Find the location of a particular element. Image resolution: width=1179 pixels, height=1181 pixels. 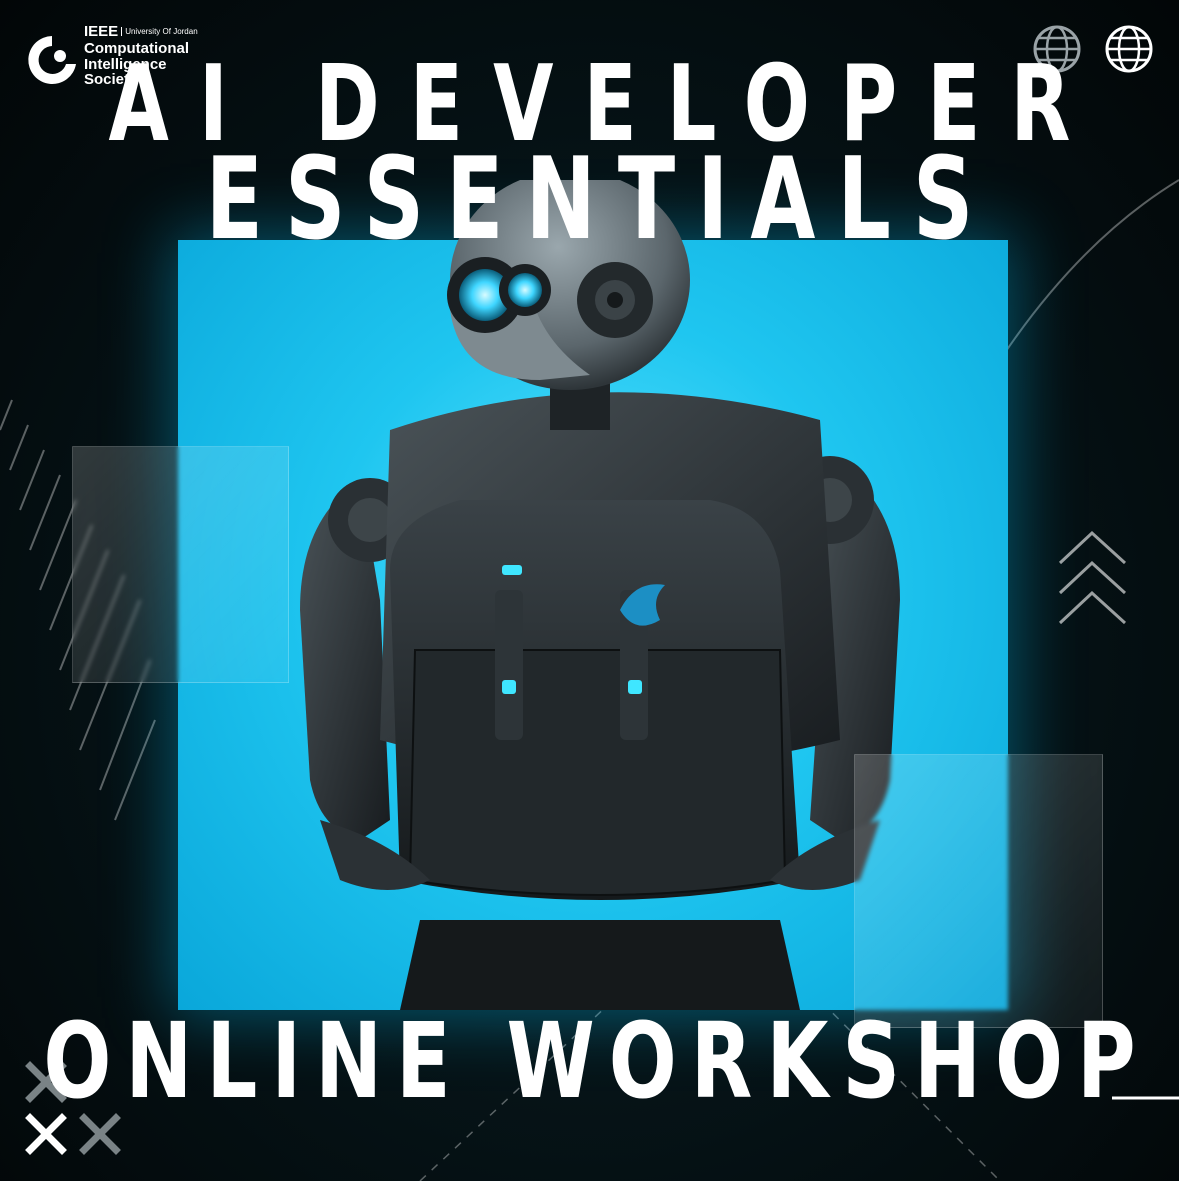

footer-label: ONLINE WORKSHOP is located at coordinates (596, 1061).